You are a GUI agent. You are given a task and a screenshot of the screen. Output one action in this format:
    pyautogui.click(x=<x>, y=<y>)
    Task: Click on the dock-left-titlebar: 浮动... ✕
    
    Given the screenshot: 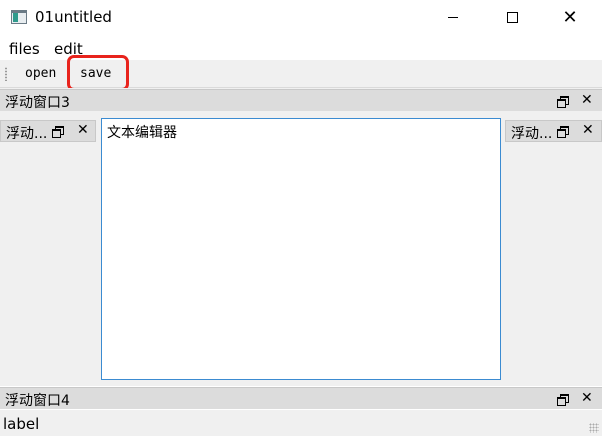 What is the action you would take?
    pyautogui.click(x=48, y=131)
    